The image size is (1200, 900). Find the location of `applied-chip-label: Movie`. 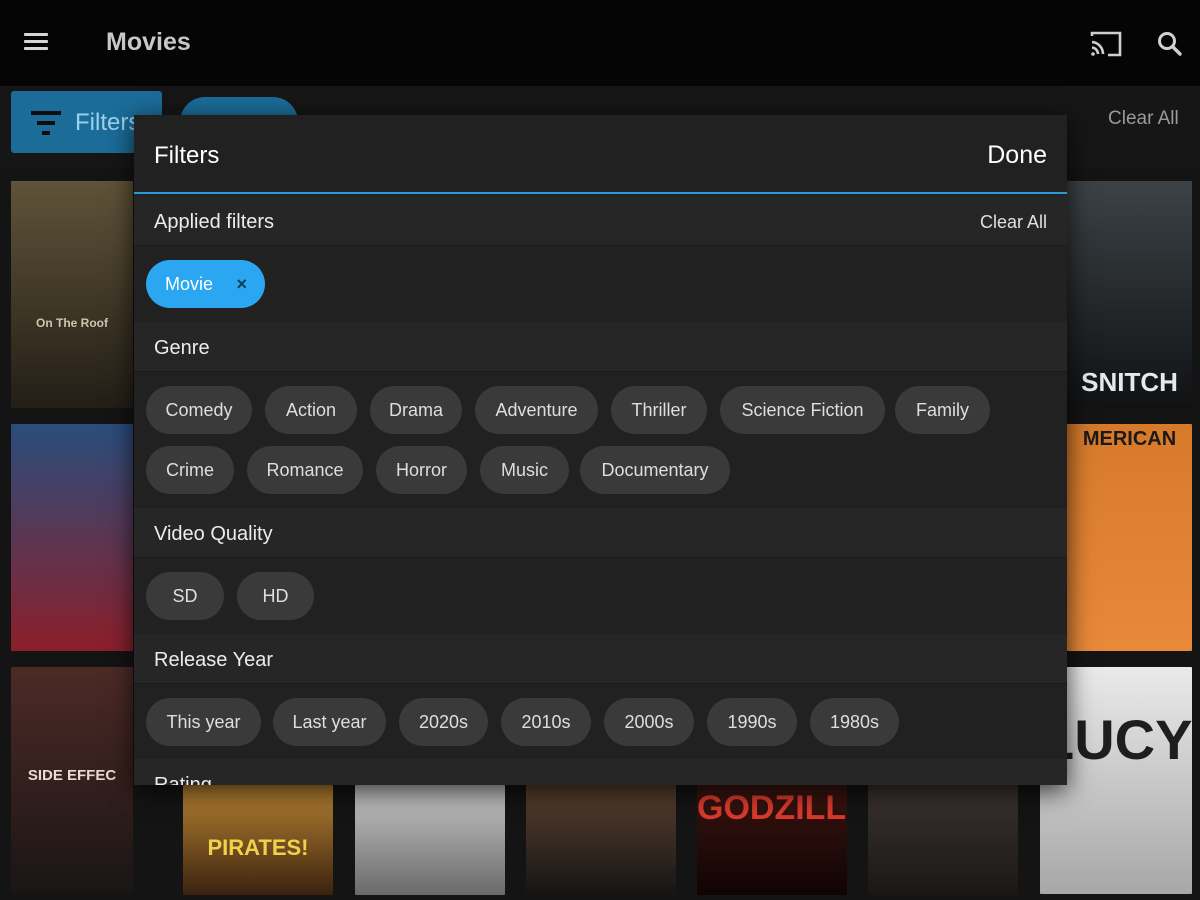

applied-chip-label: Movie is located at coordinates (189, 284).